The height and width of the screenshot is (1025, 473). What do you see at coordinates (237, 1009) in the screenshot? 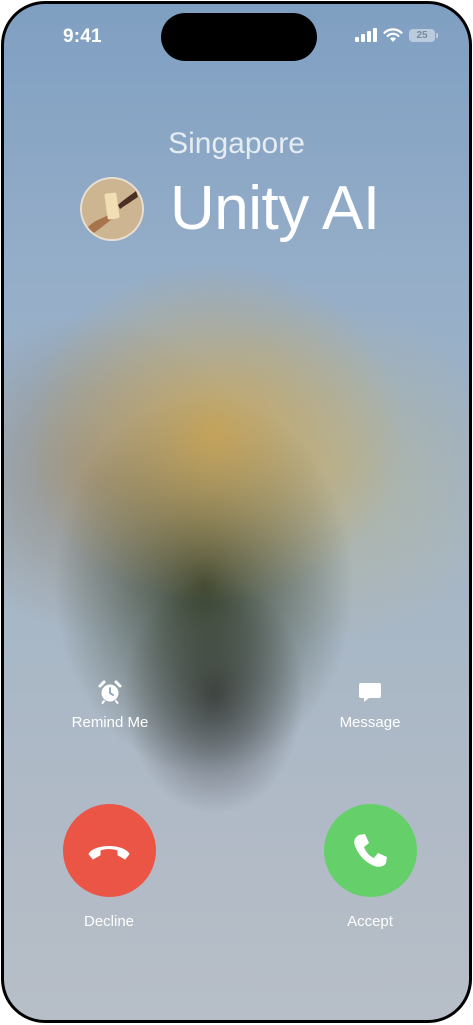
I see `home-indicator` at bounding box center [237, 1009].